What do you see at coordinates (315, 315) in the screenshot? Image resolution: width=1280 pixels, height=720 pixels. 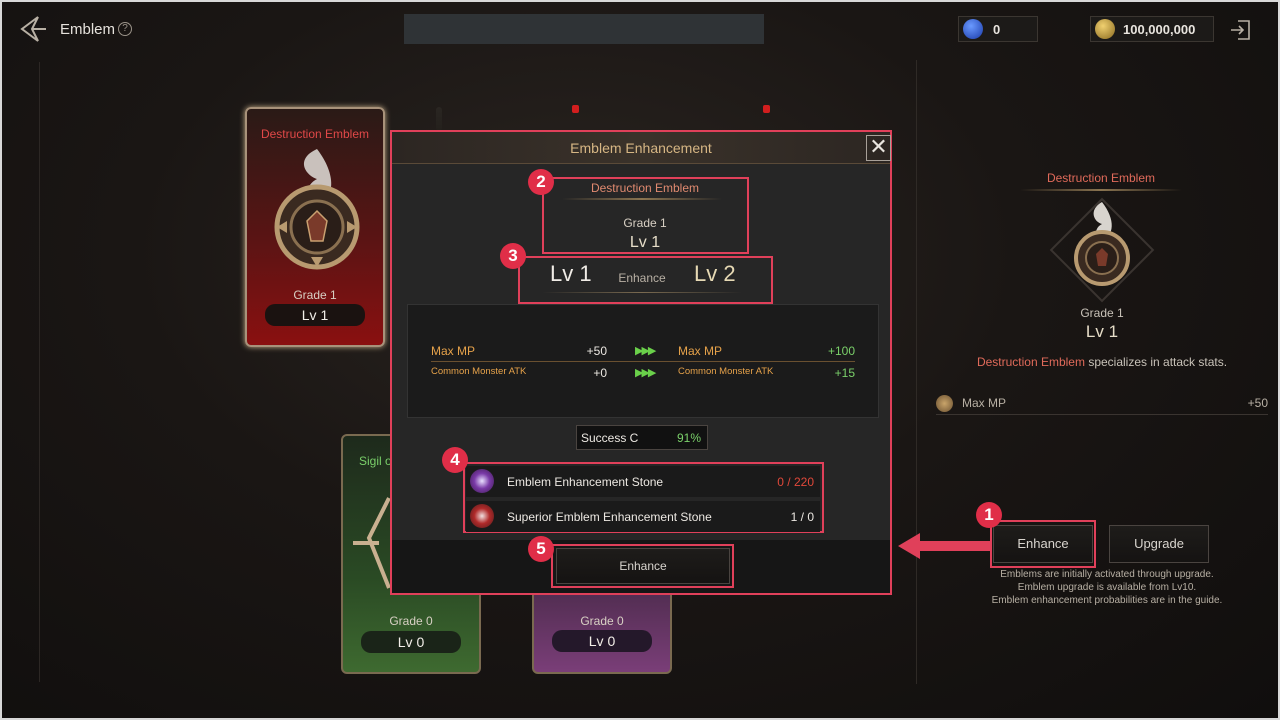 I see `card-level: Lv 1` at bounding box center [315, 315].